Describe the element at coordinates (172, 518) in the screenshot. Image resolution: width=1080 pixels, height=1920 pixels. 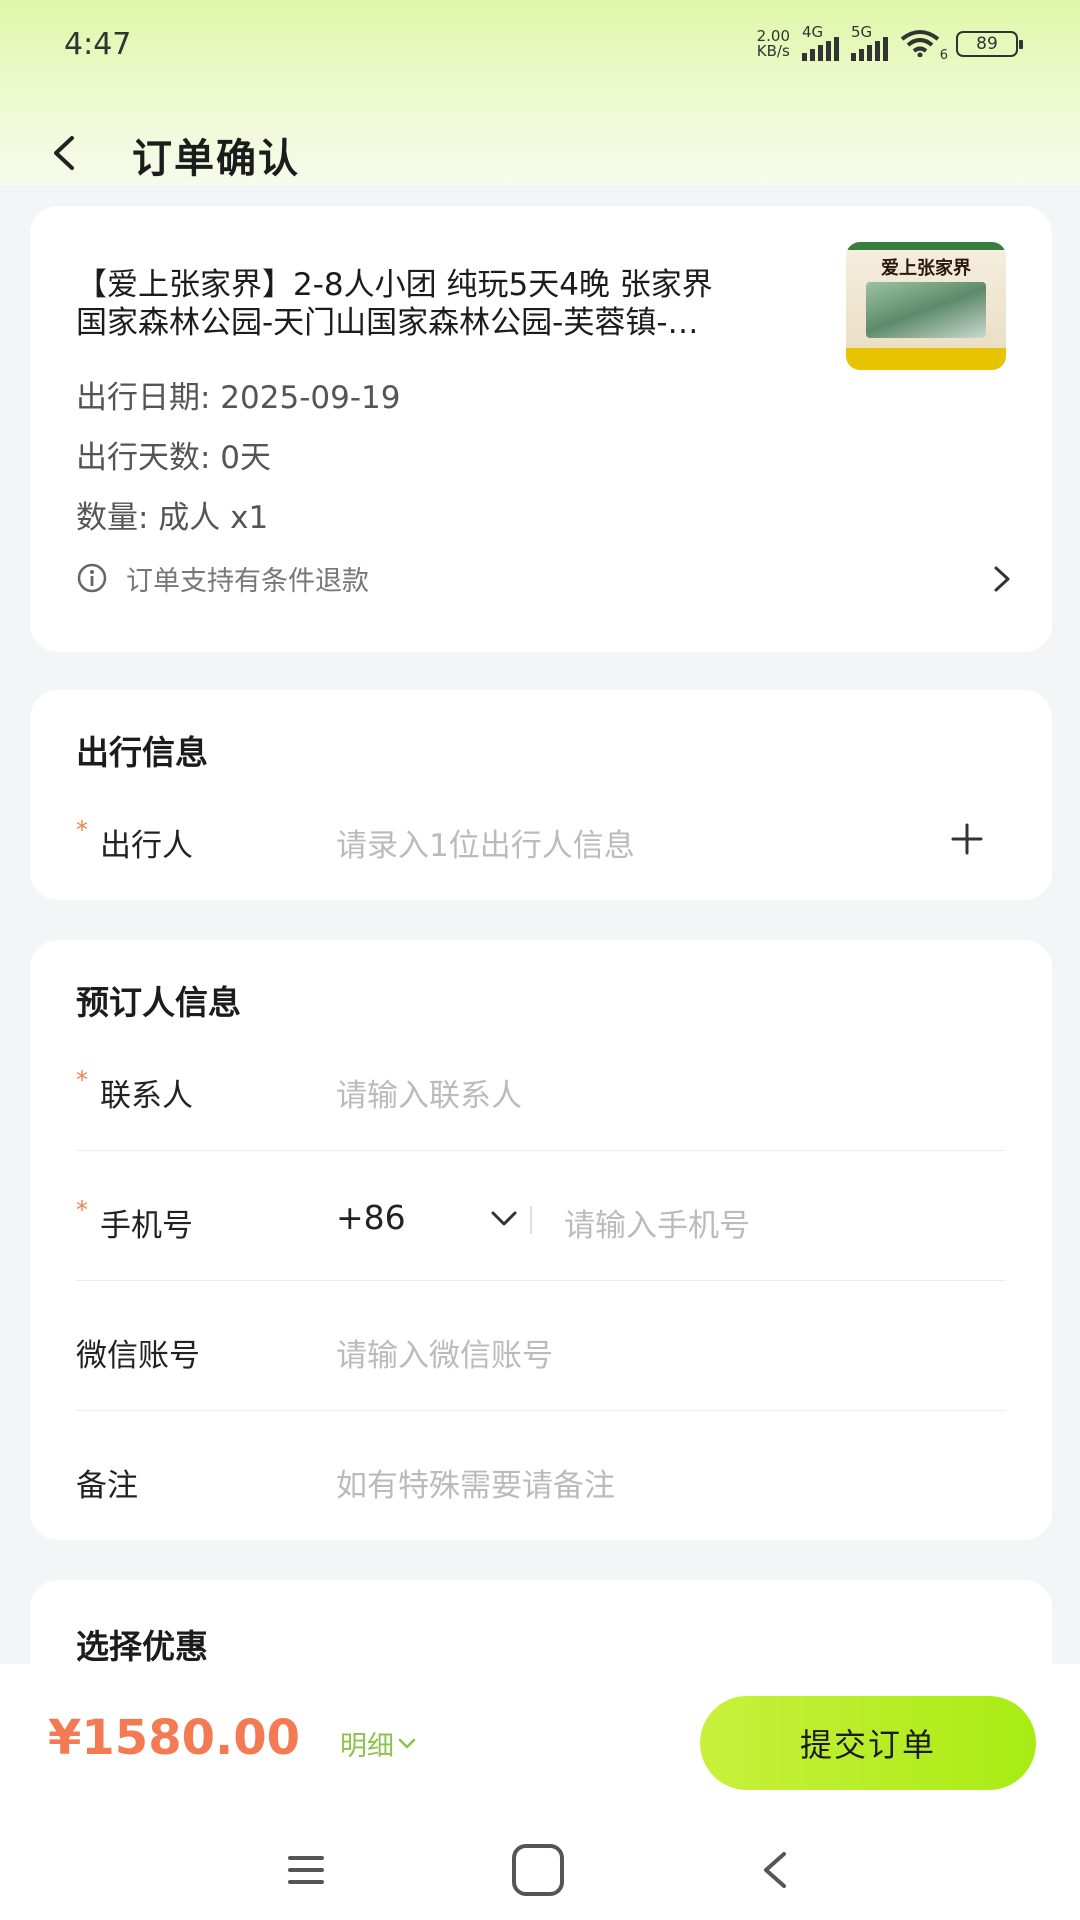
I see `quantity: 数量: 成人 x1` at that location.